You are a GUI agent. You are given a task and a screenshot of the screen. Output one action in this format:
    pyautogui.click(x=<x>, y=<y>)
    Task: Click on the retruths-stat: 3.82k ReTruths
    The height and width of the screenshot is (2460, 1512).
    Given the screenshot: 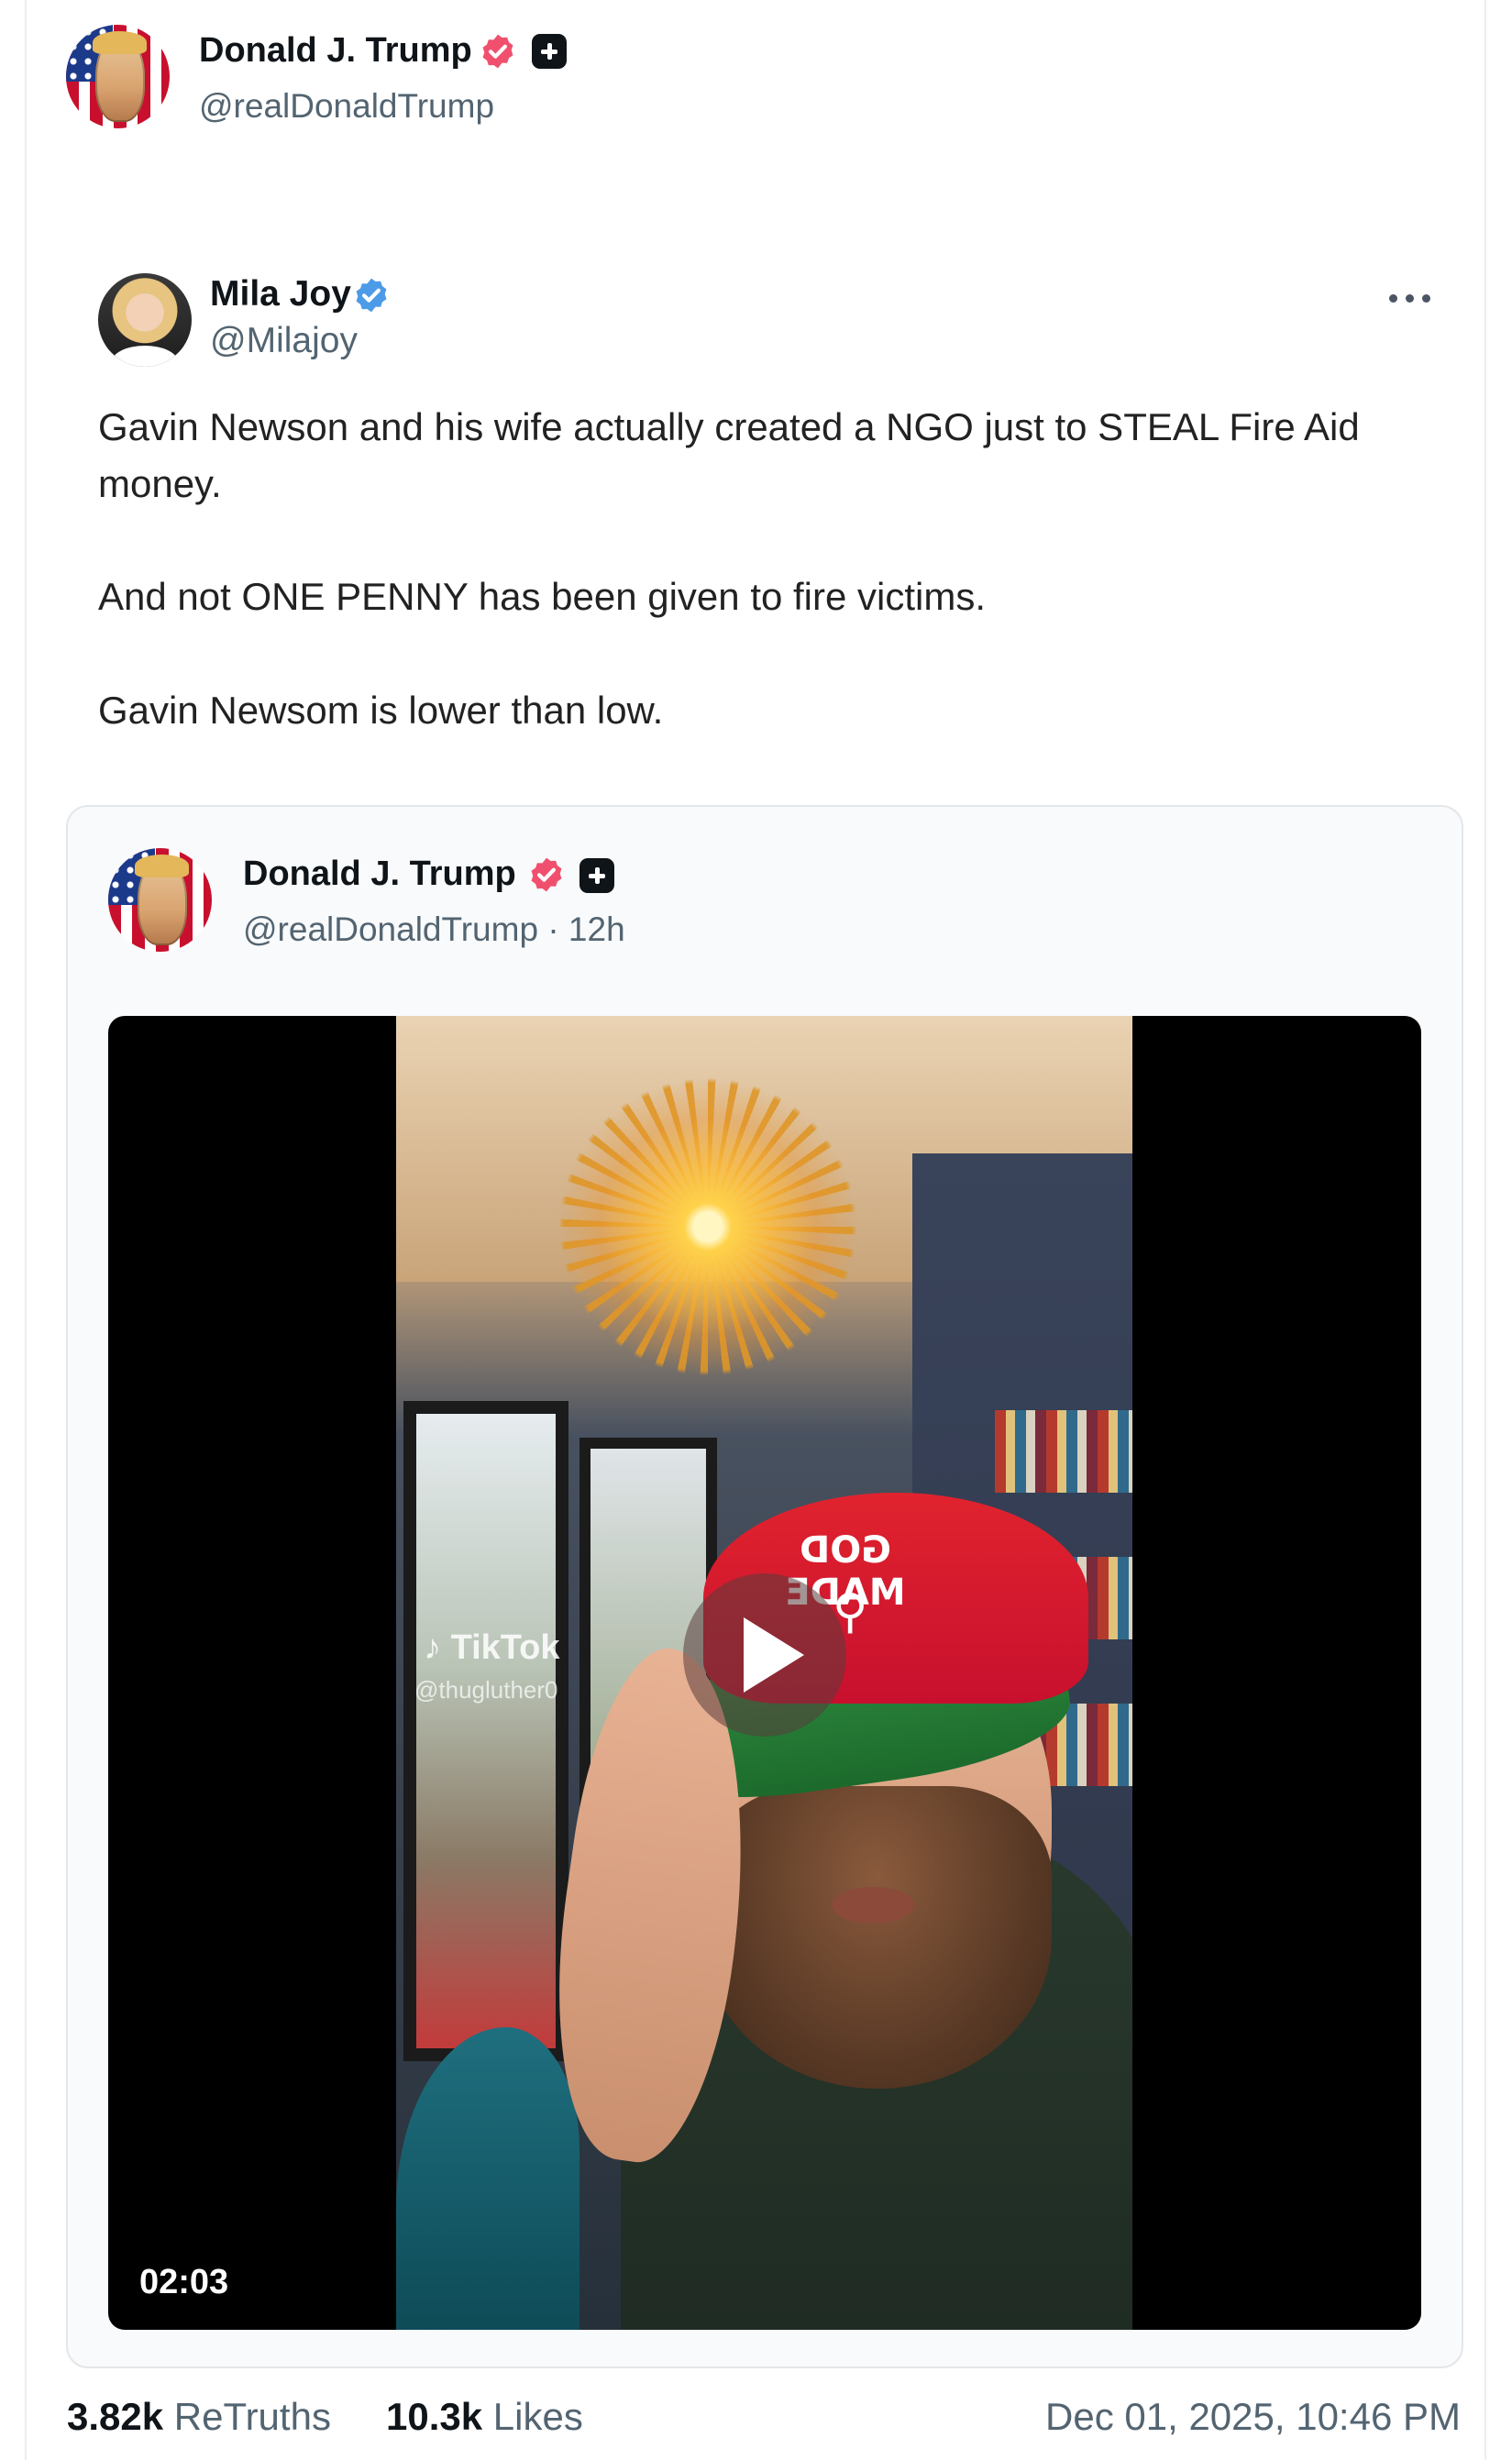 What is the action you would take?
    pyautogui.click(x=199, y=2417)
    